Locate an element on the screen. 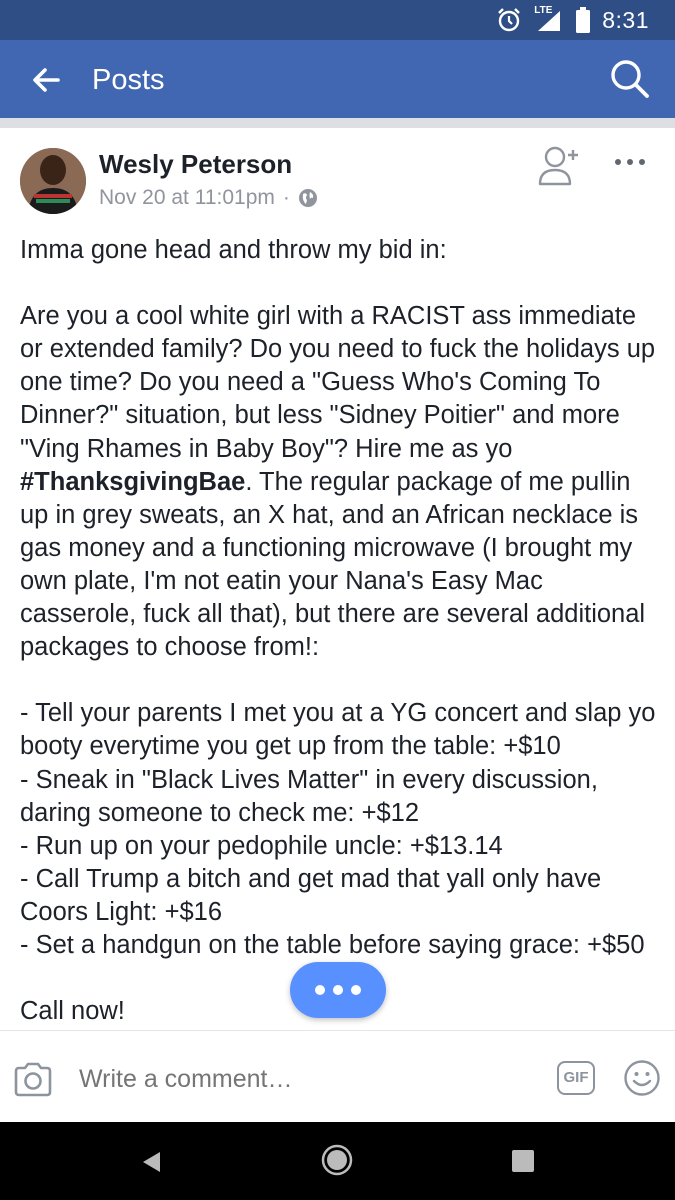 Image resolution: width=675 pixels, height=1200 pixels. globe-icon is located at coordinates (307, 198).